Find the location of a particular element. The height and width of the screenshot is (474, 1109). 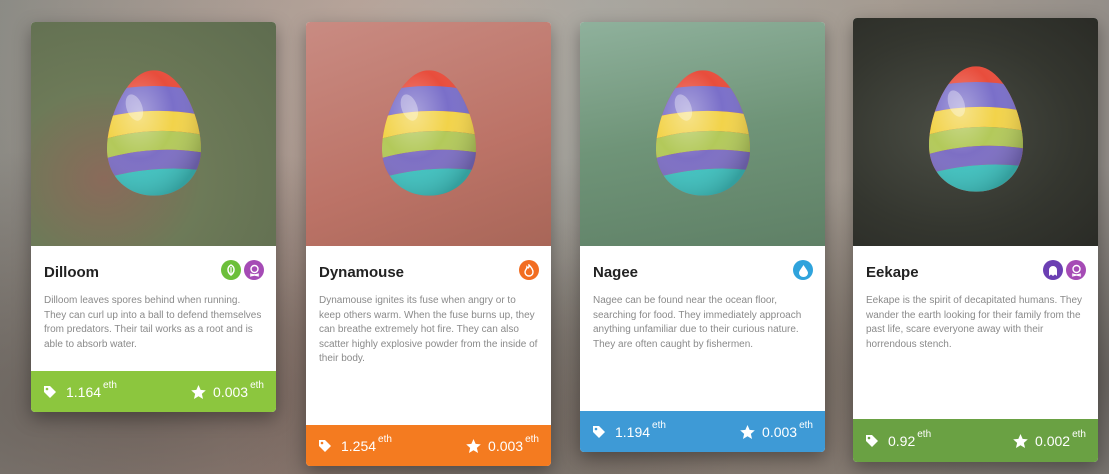

card-footer: 1.254 eth 0.003 eth is located at coordinates (428, 445).